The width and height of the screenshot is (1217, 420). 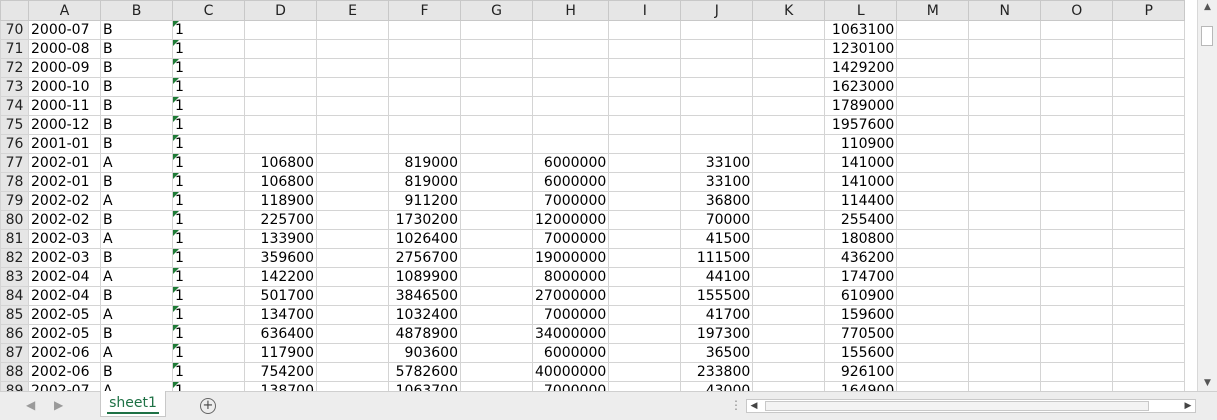 I want to click on cell-a: 2002-07, so click(x=64, y=386).